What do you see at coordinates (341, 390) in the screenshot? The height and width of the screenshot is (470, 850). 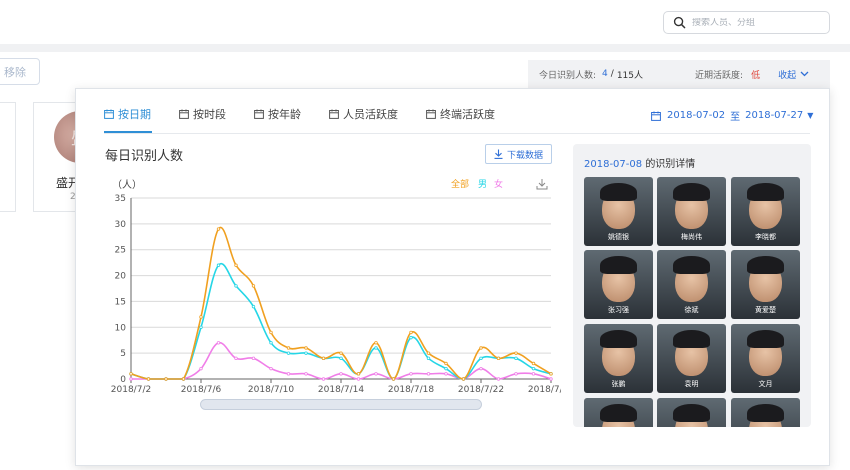 I see `x-tick-label: 2018/7/14` at bounding box center [341, 390].